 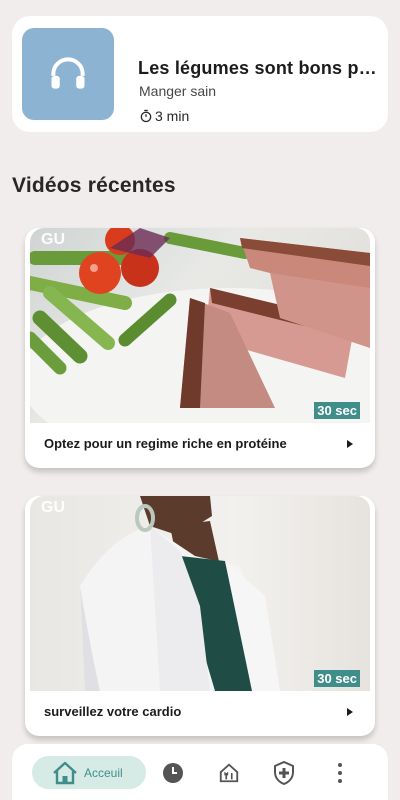 I want to click on history-icon, so click(x=173, y=773).